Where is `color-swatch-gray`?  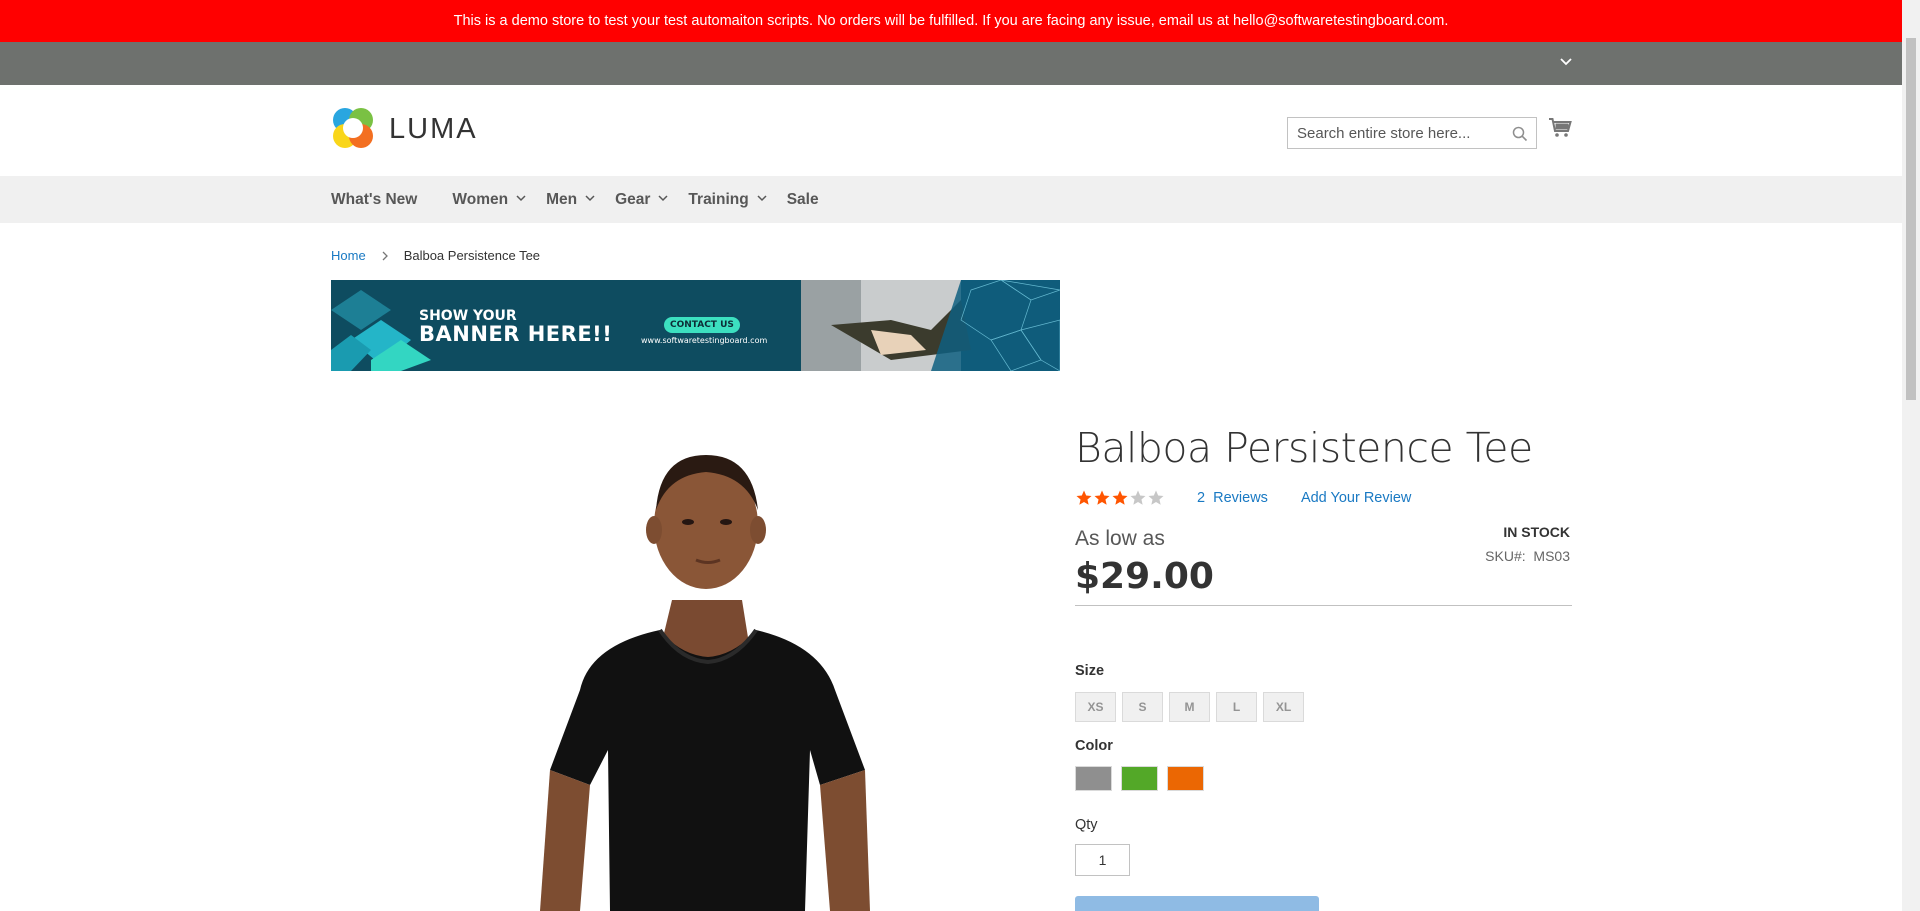
color-swatch-gray is located at coordinates (1093, 778).